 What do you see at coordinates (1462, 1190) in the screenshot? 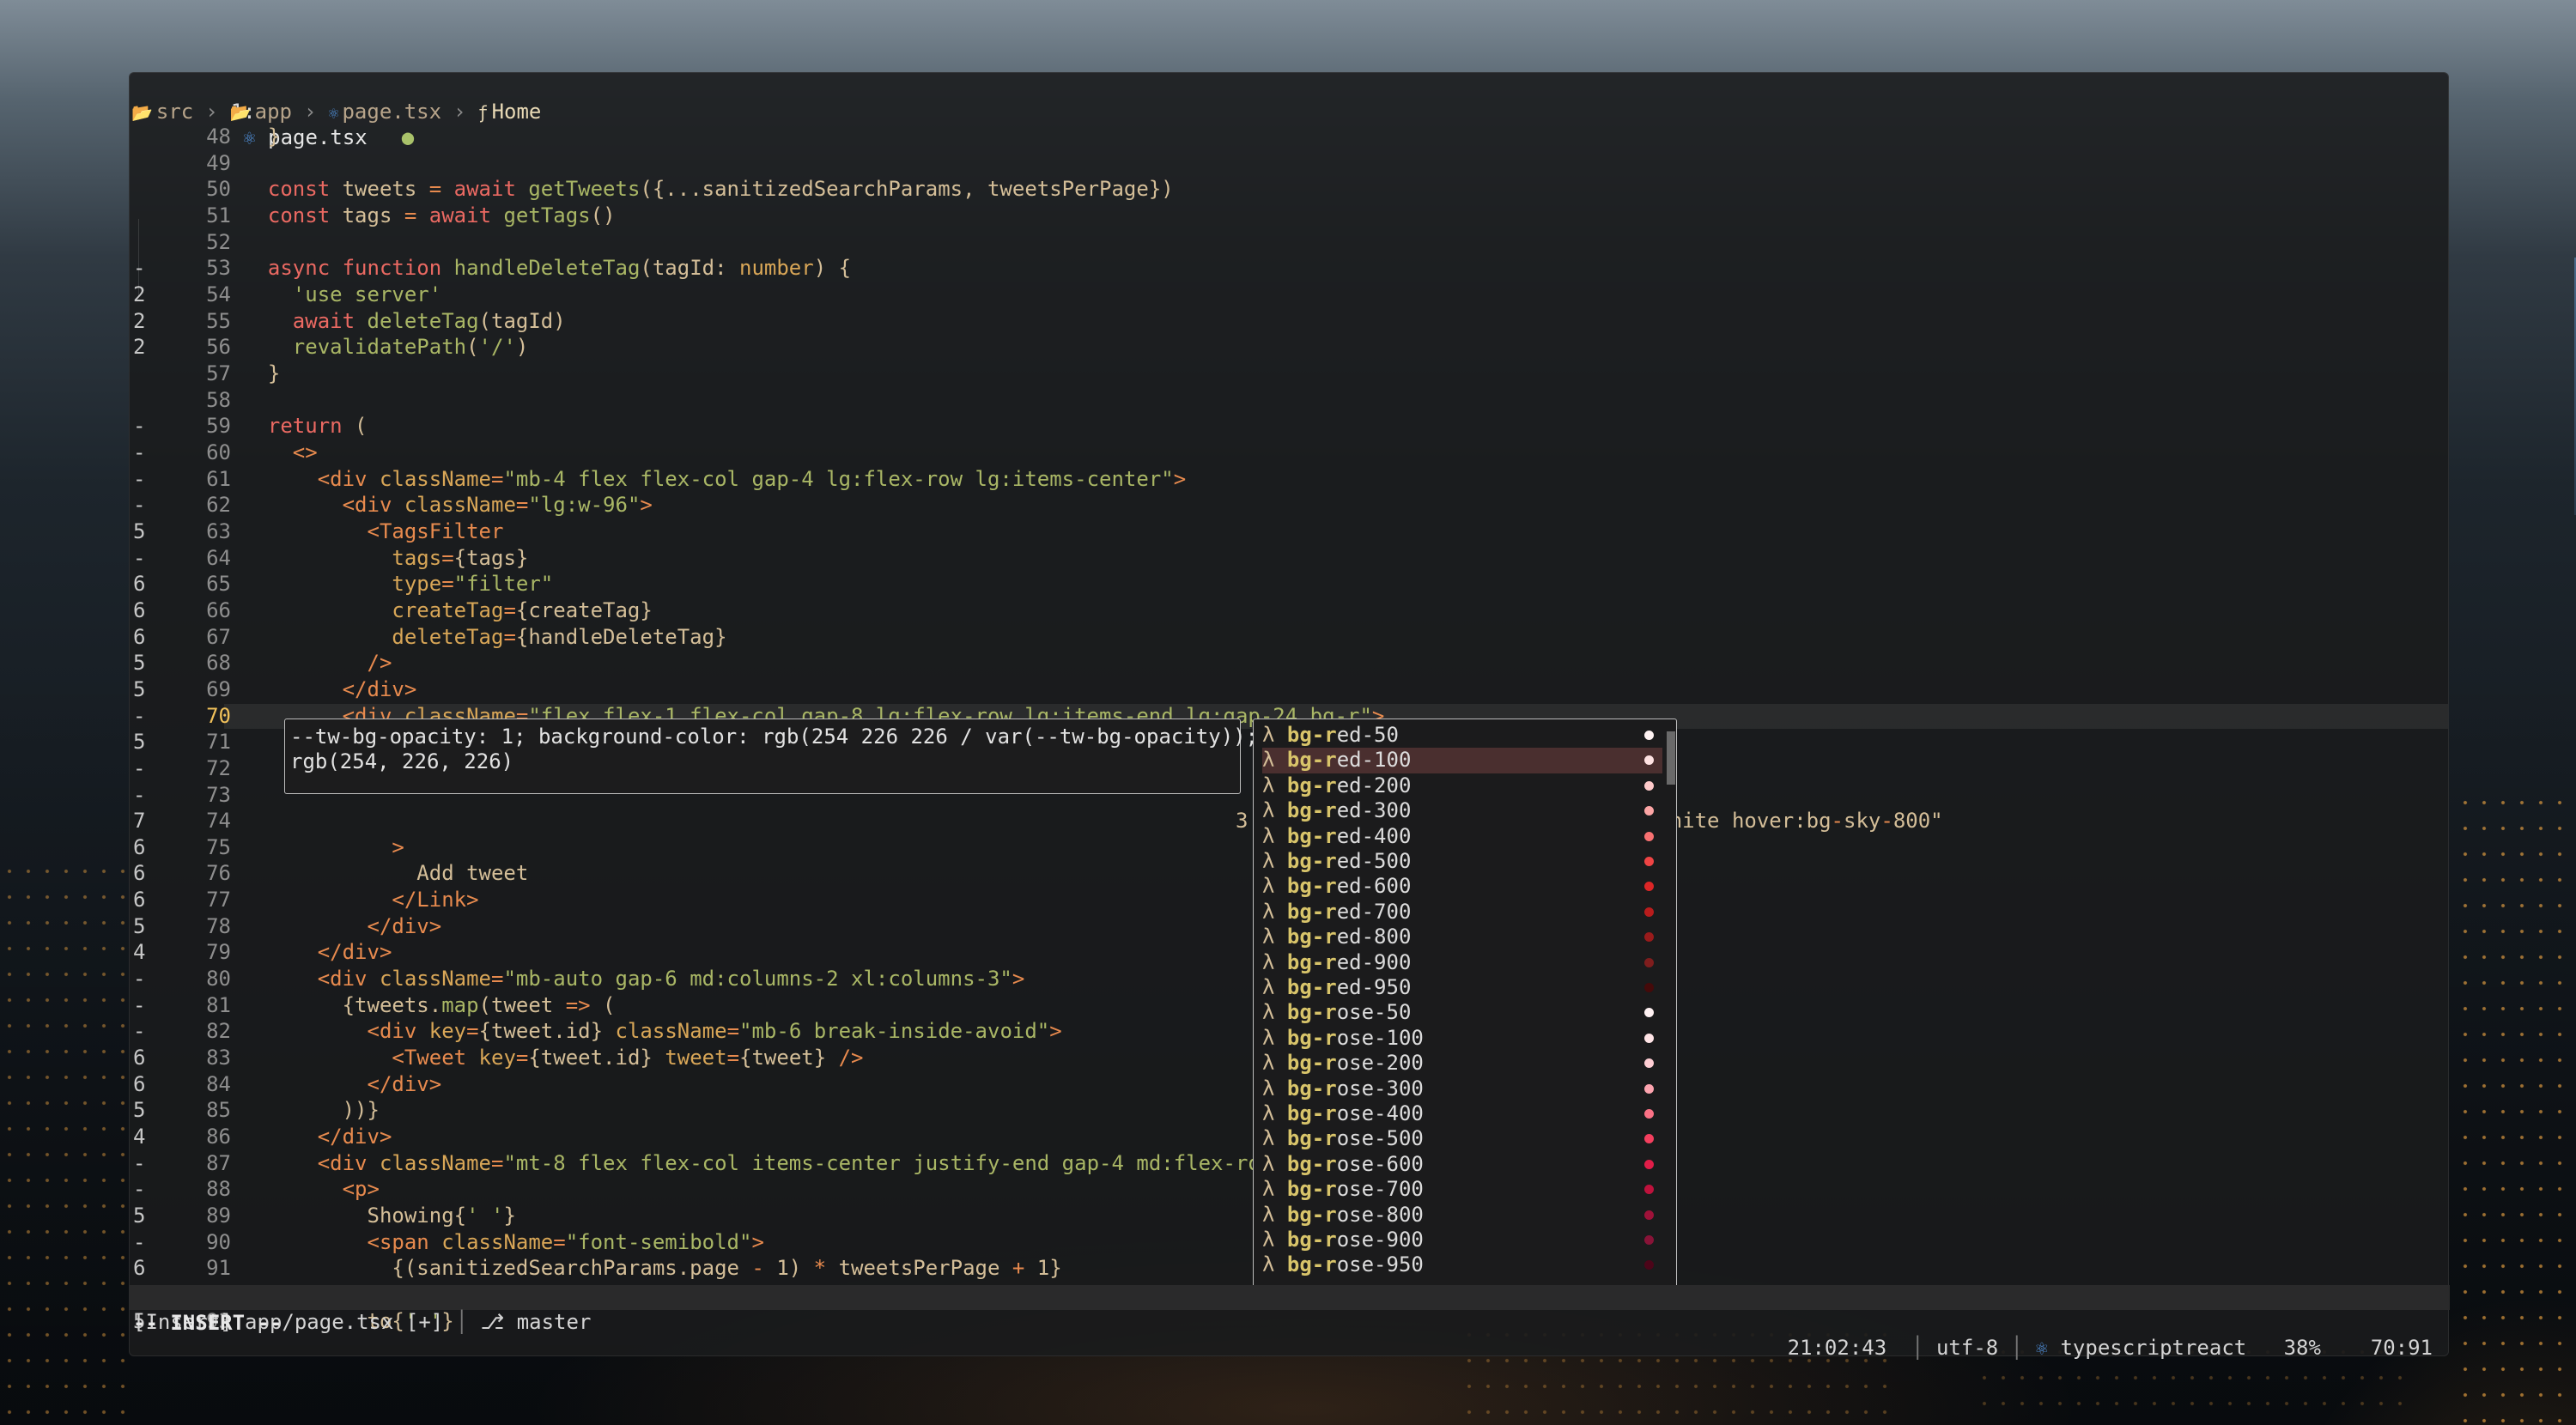
I see `completion-item: λ bg-rose-700` at bounding box center [1462, 1190].